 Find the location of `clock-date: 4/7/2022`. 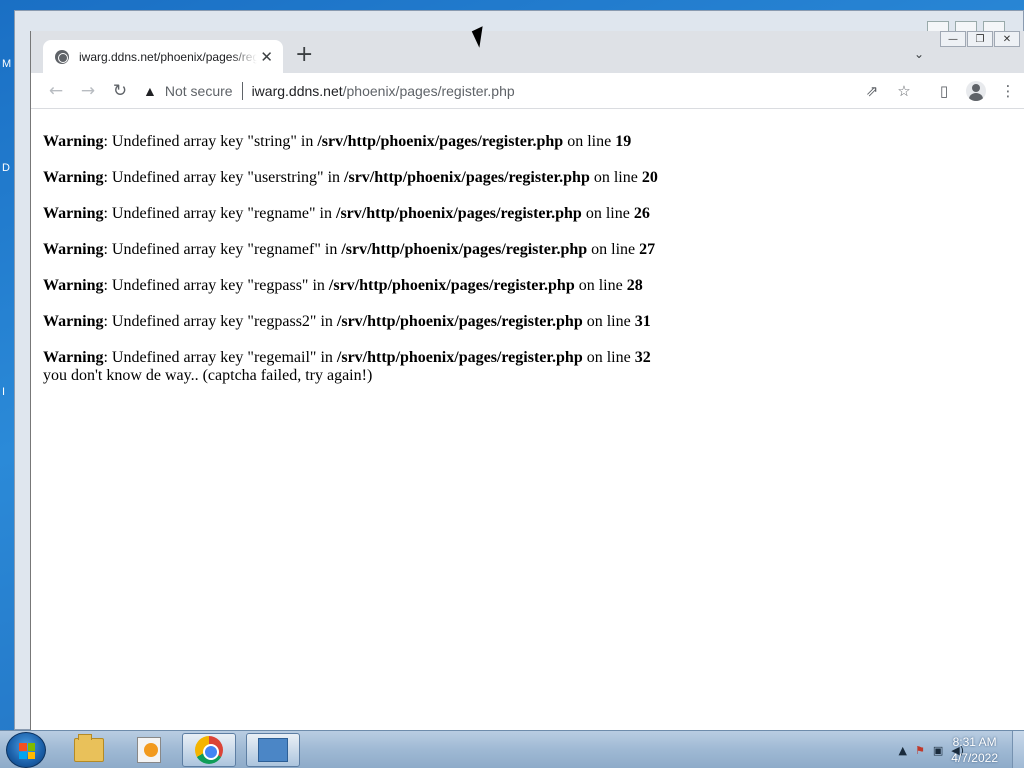

clock-date: 4/7/2022 is located at coordinates (974, 758).